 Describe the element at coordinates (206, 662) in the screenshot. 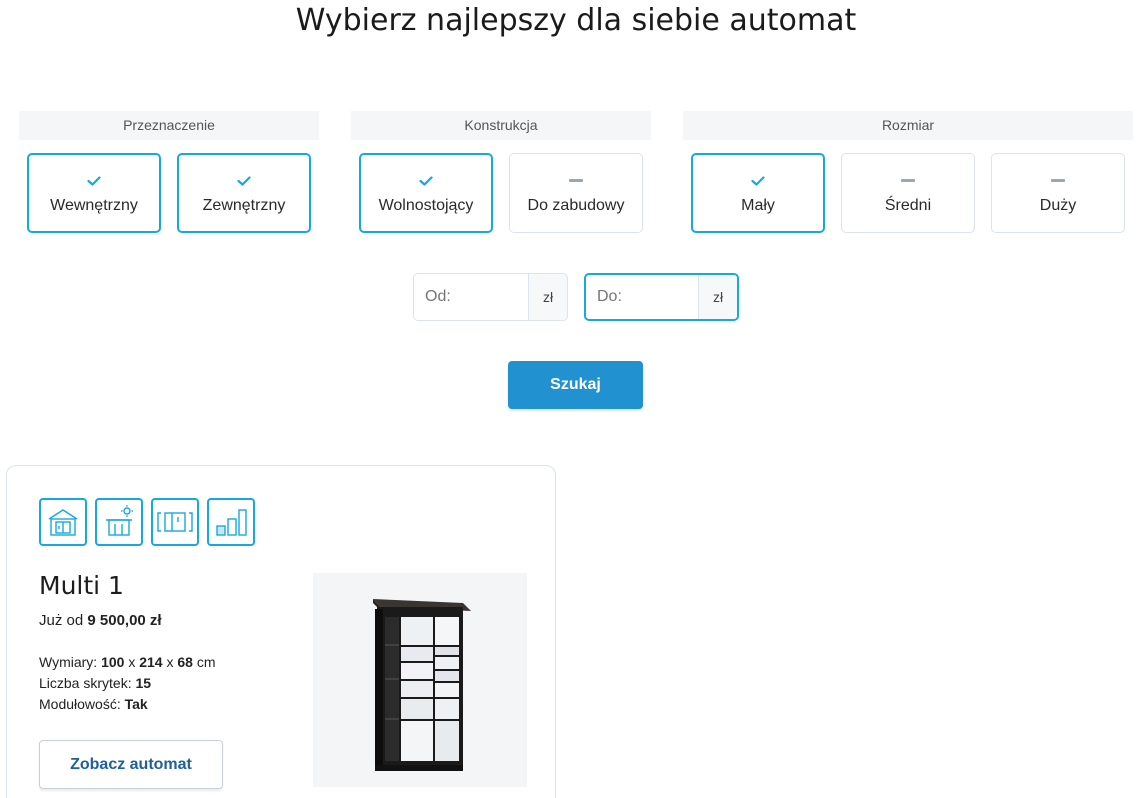

I see `dim-unit: cm` at that location.